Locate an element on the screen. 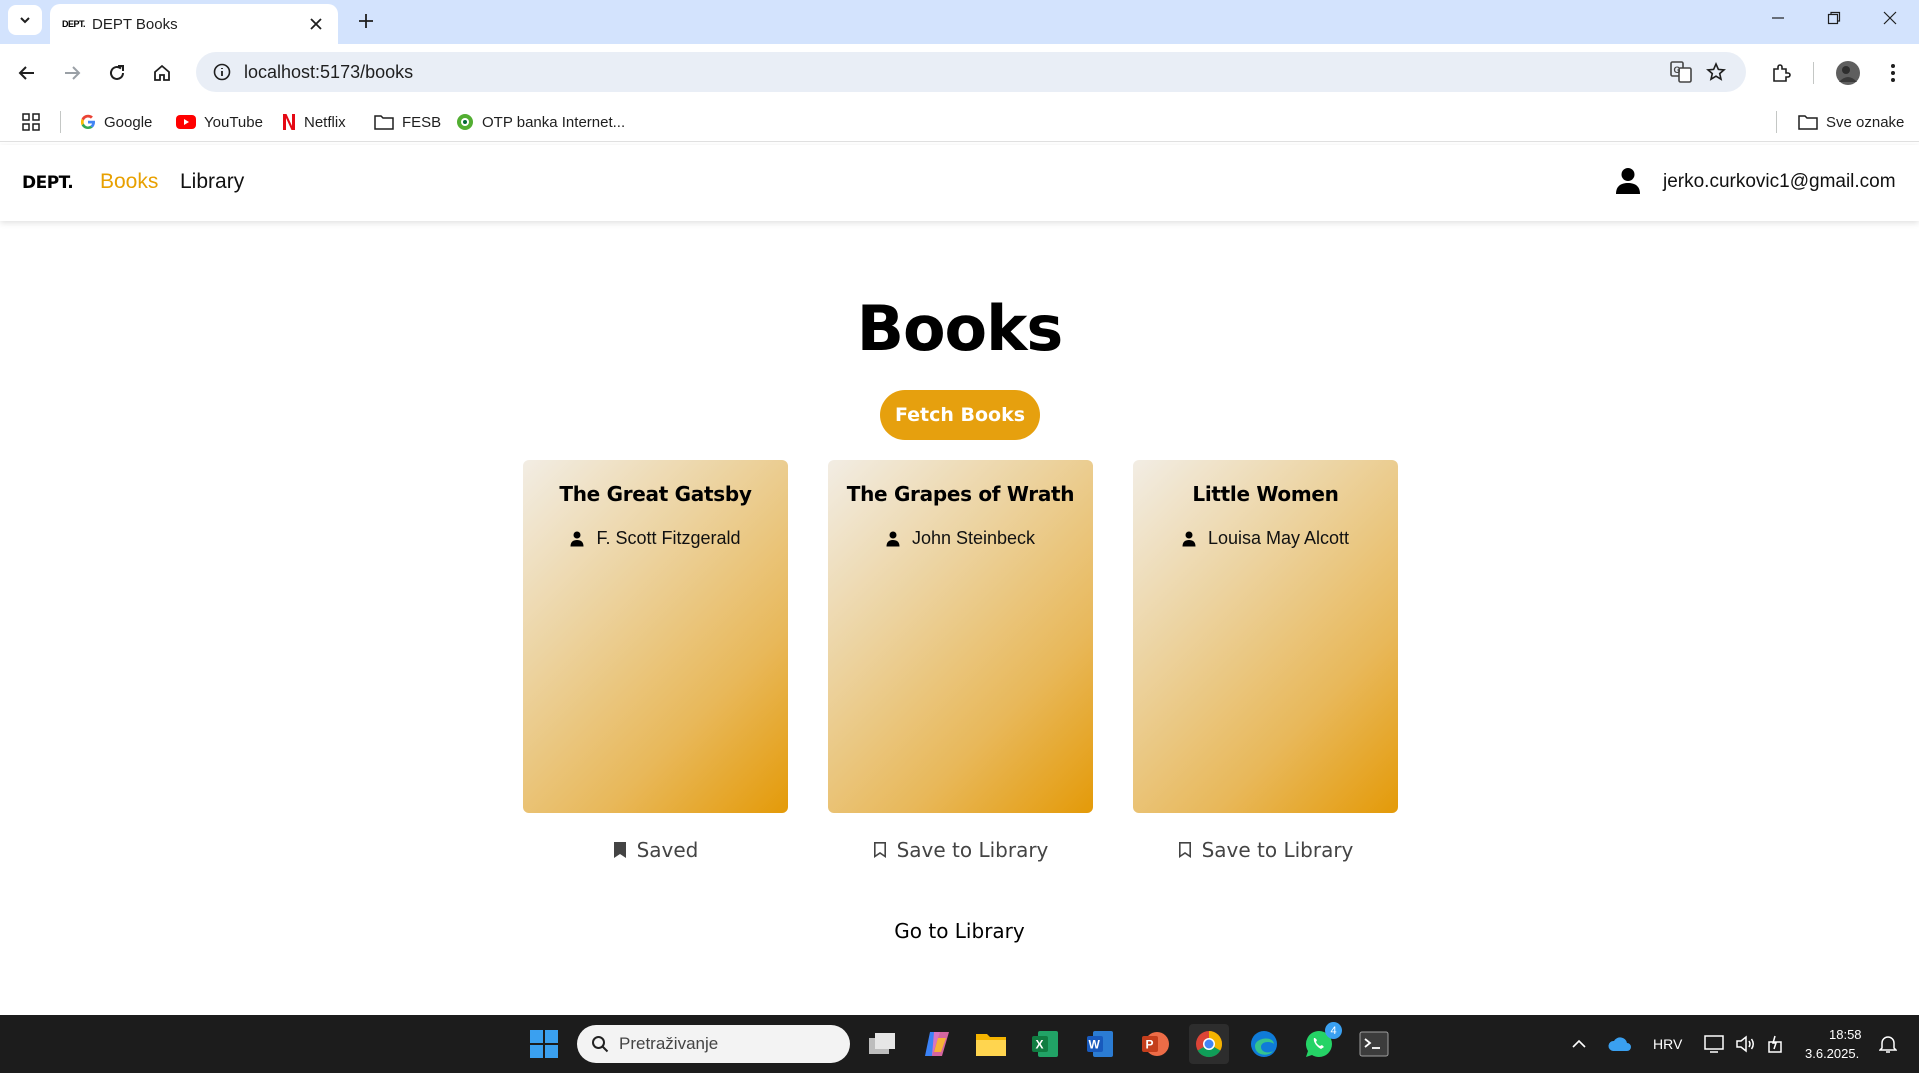  show-hidden-icons-button is located at coordinates (1579, 1044).